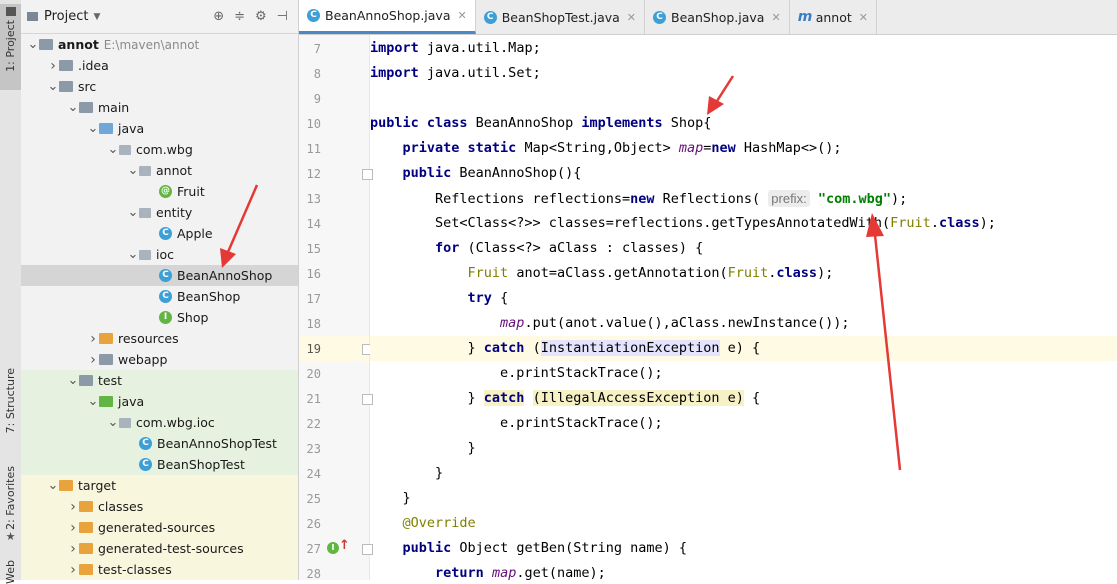 The width and height of the screenshot is (1117, 584). Describe the element at coordinates (159, 548) in the screenshot. I see `tree-item: › generated-test-sources` at that location.